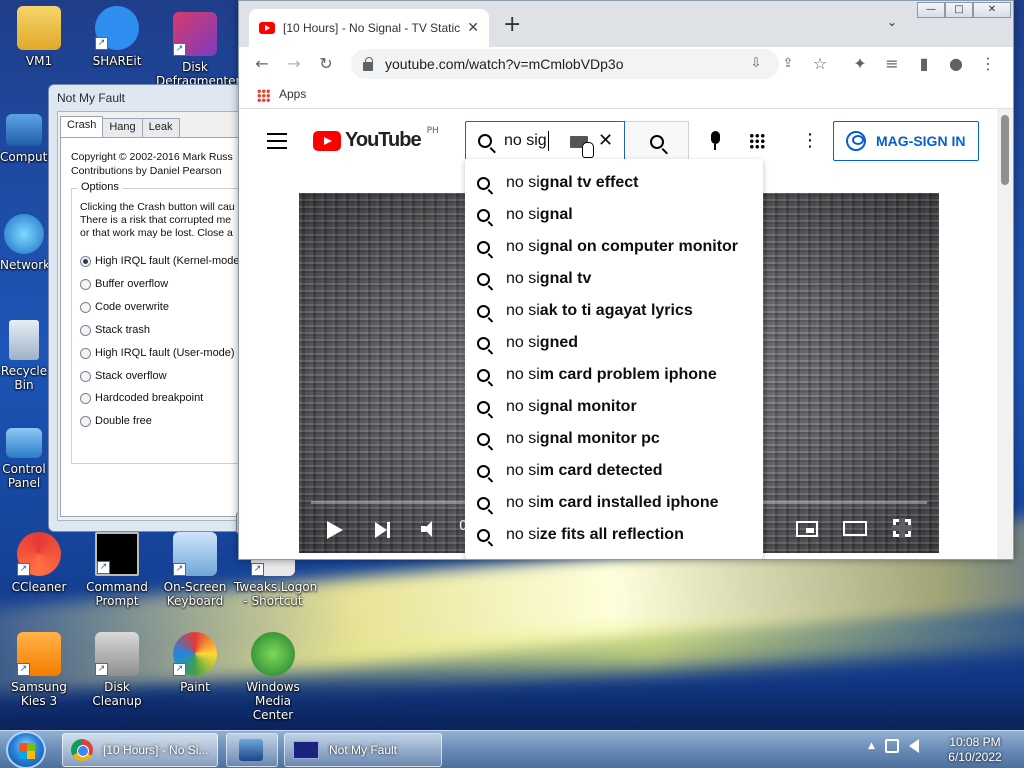  Describe the element at coordinates (294, 64) in the screenshot. I see `forward-arrow-icon: →` at that location.